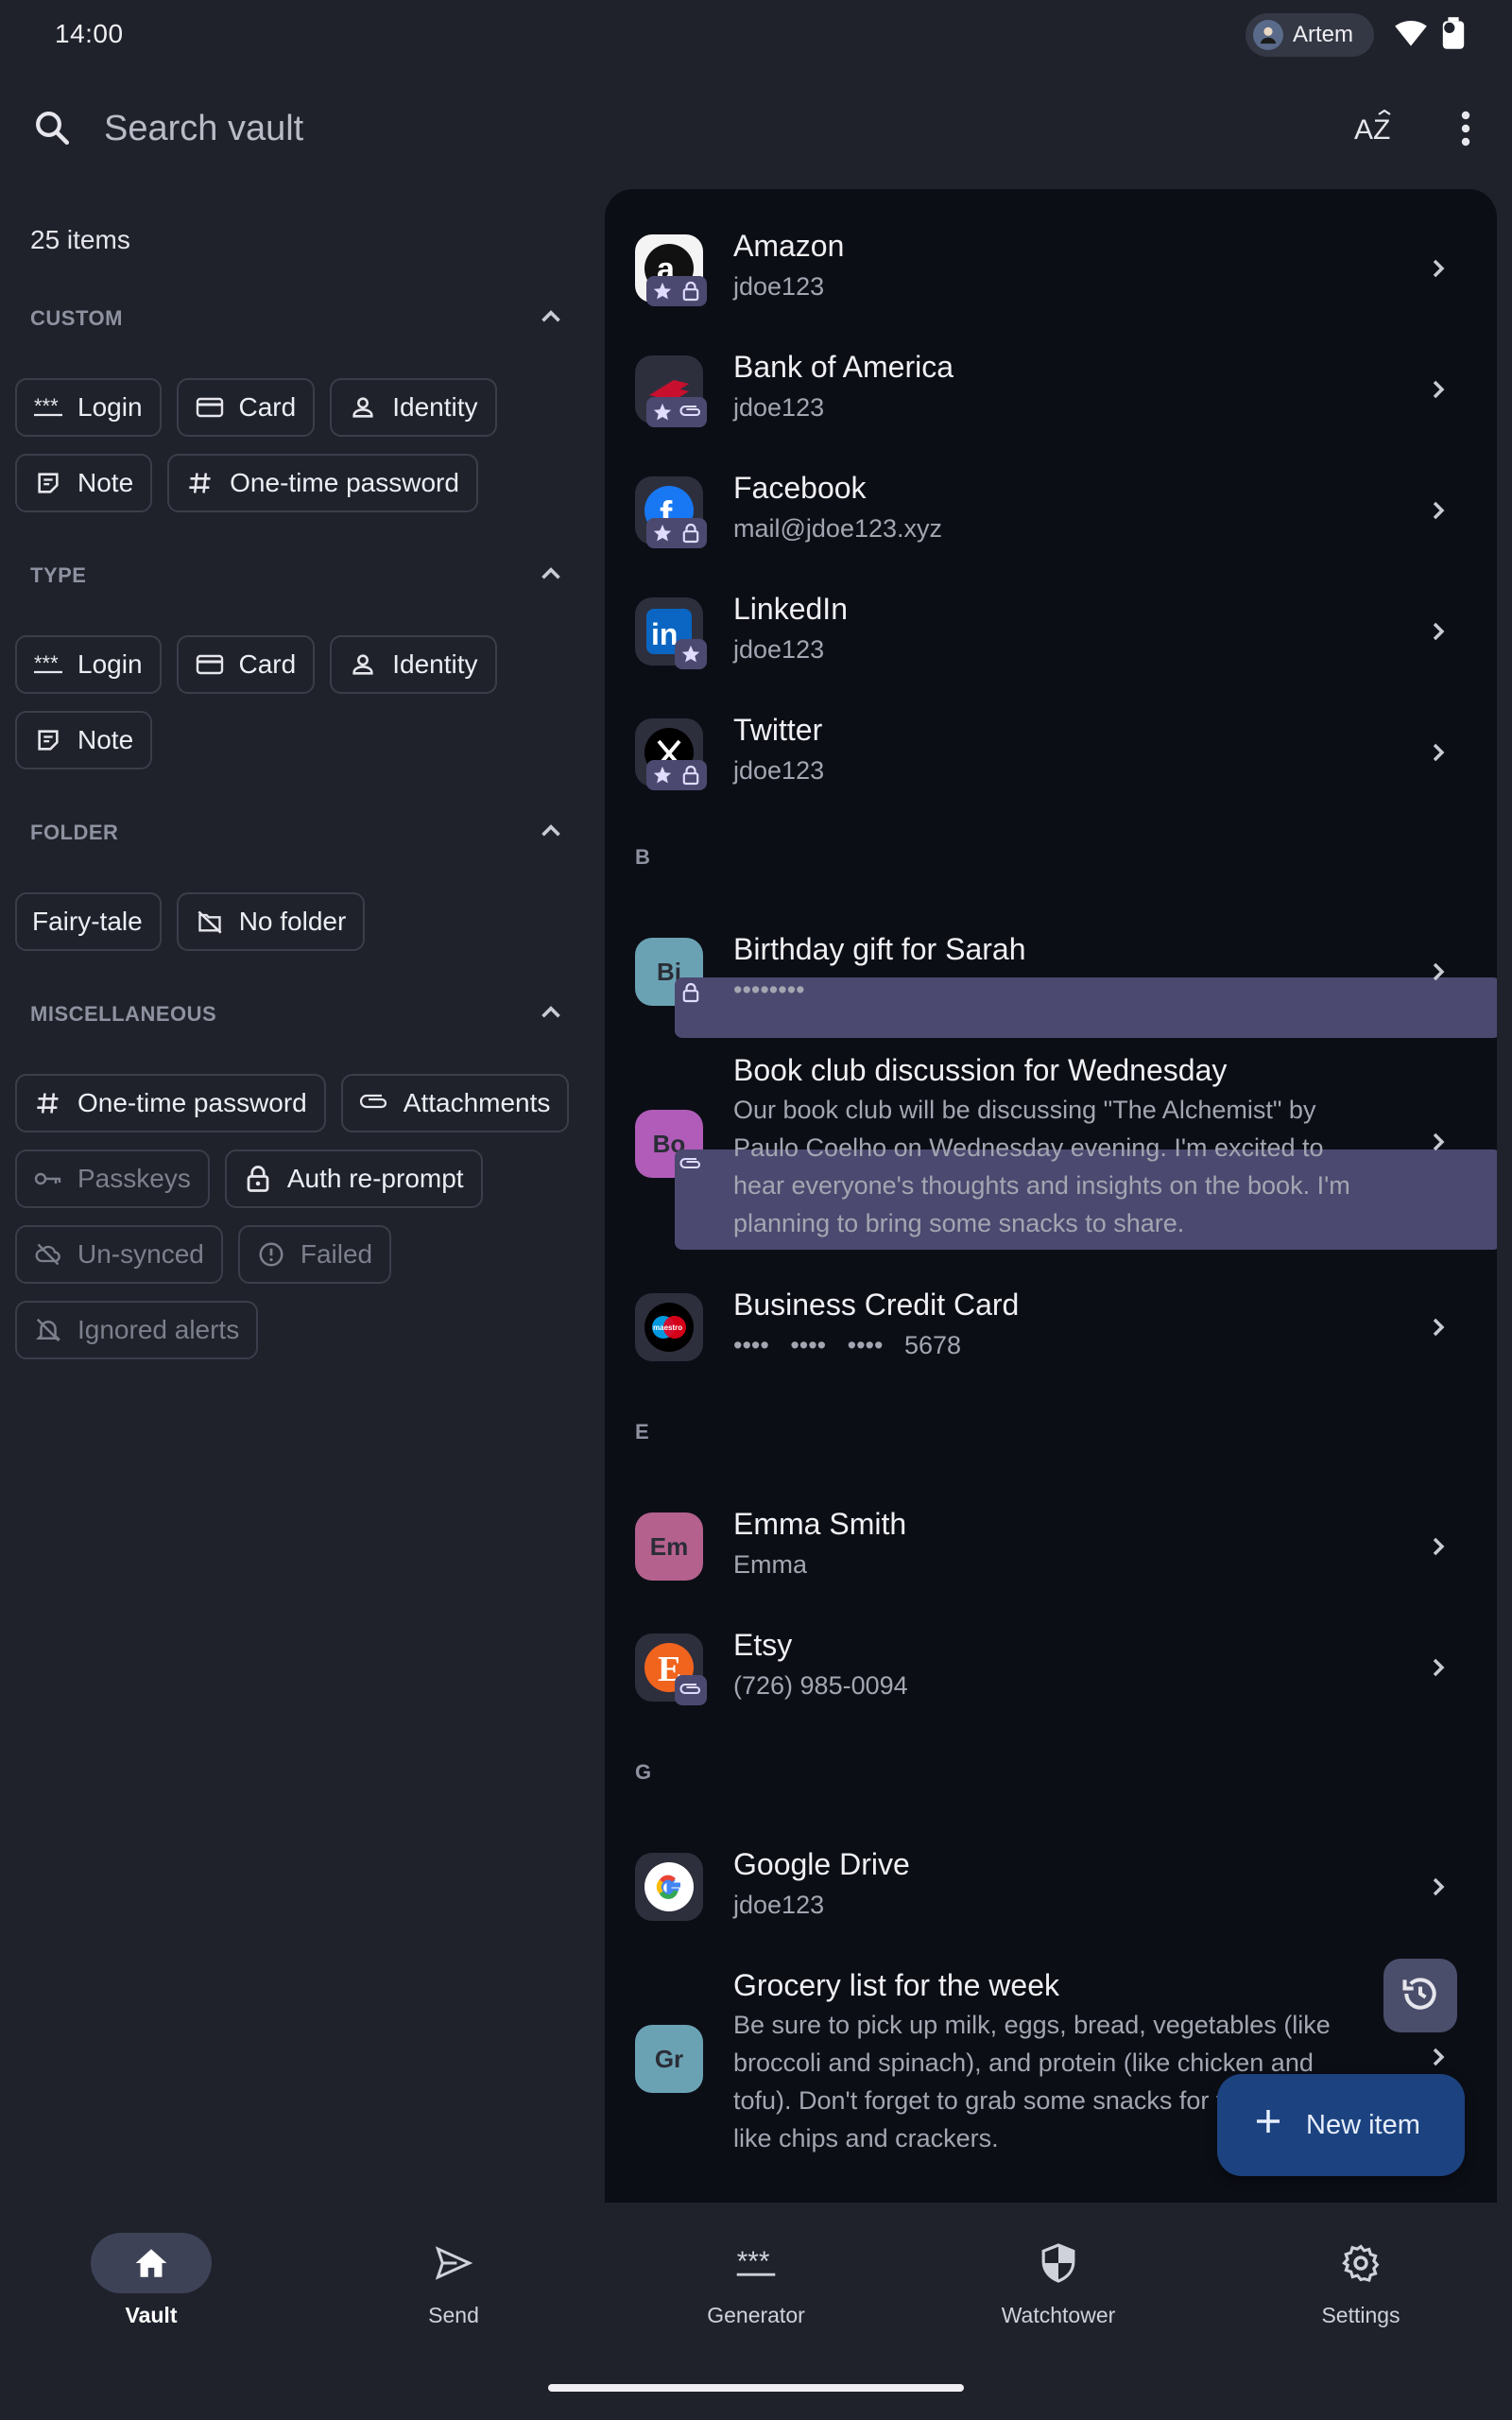 This screenshot has height=2420, width=1512. Describe the element at coordinates (671, 633) in the screenshot. I see `linkedin-logo: in` at that location.